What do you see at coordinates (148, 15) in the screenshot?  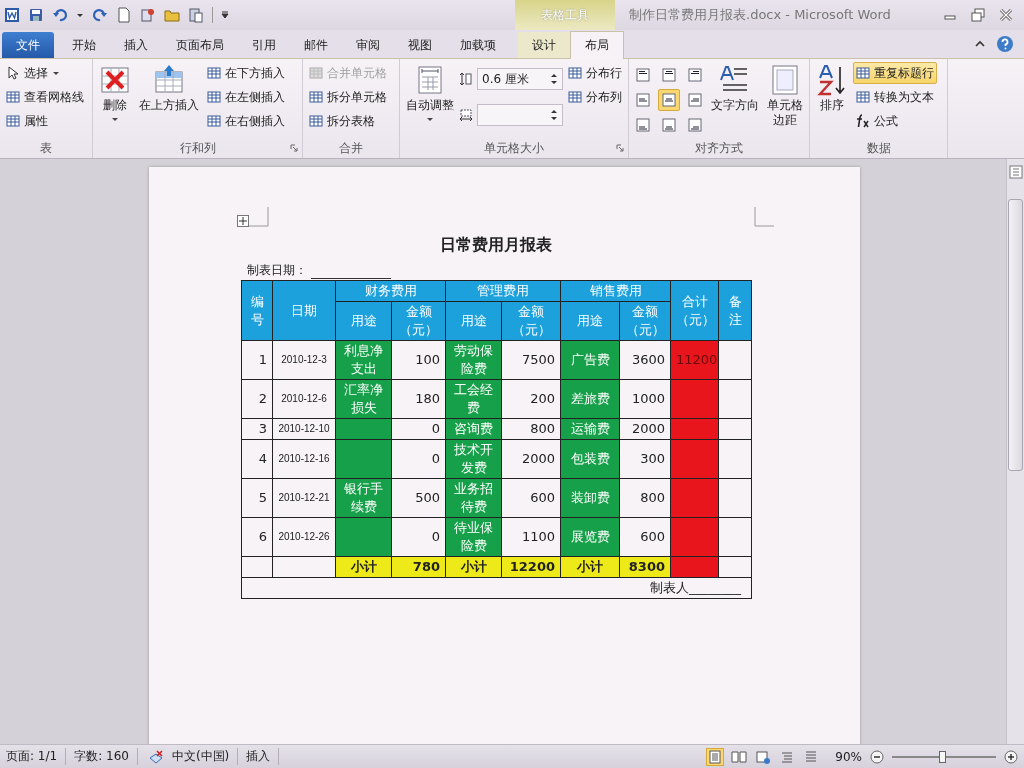 I see `document-icon` at bounding box center [148, 15].